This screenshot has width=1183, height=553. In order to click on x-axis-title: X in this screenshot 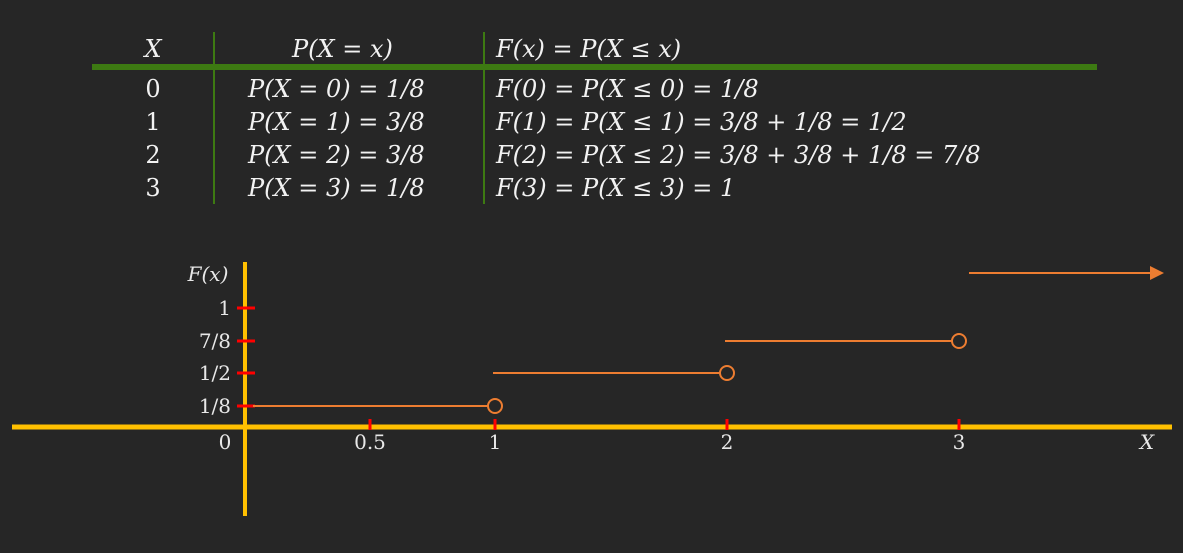, I will do `click(1146, 442)`.